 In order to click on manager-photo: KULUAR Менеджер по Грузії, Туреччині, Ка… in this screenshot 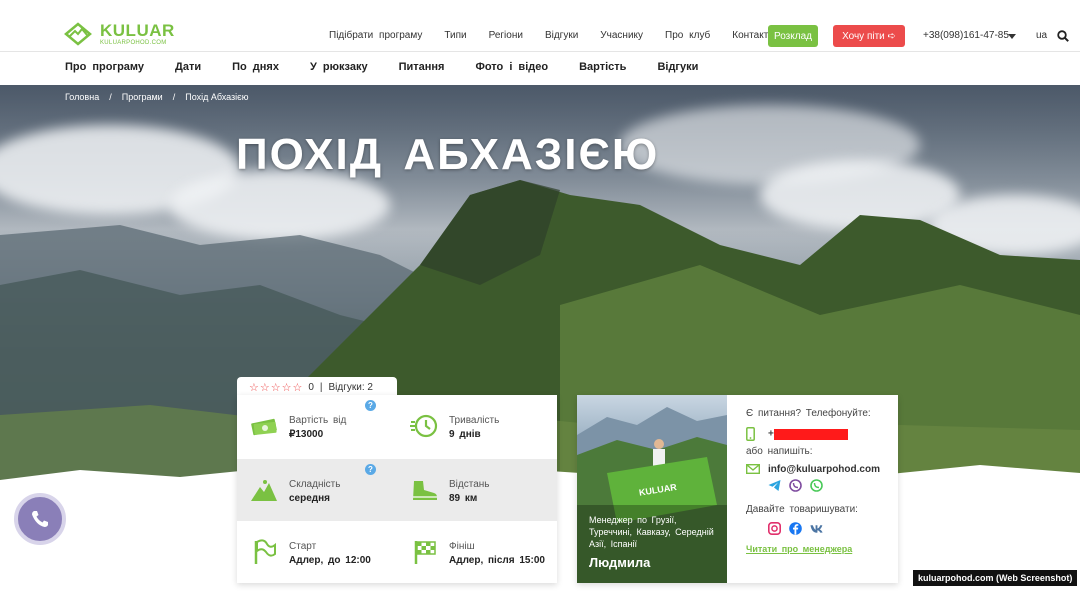, I will do `click(652, 489)`.